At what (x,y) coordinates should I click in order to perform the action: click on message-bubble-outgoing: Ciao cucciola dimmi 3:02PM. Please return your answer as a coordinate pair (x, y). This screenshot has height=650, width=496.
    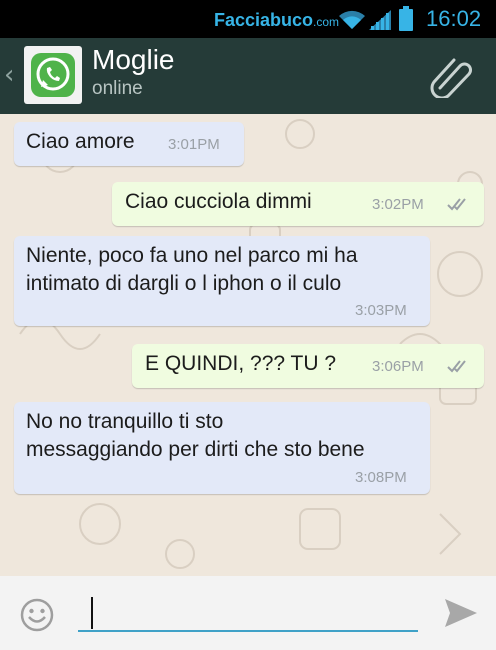
    Looking at the image, I should click on (298, 204).